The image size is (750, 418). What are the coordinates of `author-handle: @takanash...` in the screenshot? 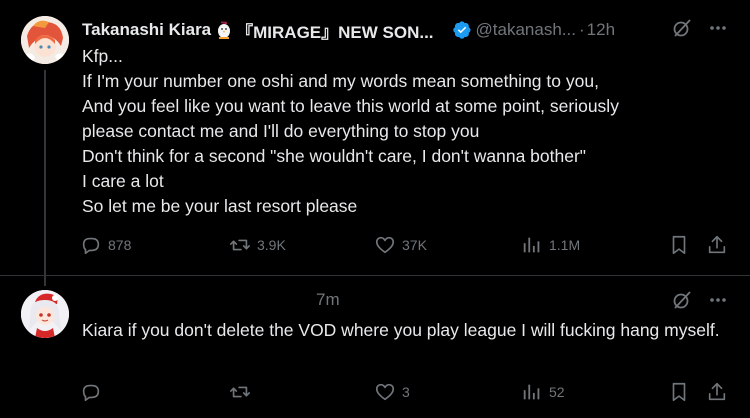 It's located at (526, 30).